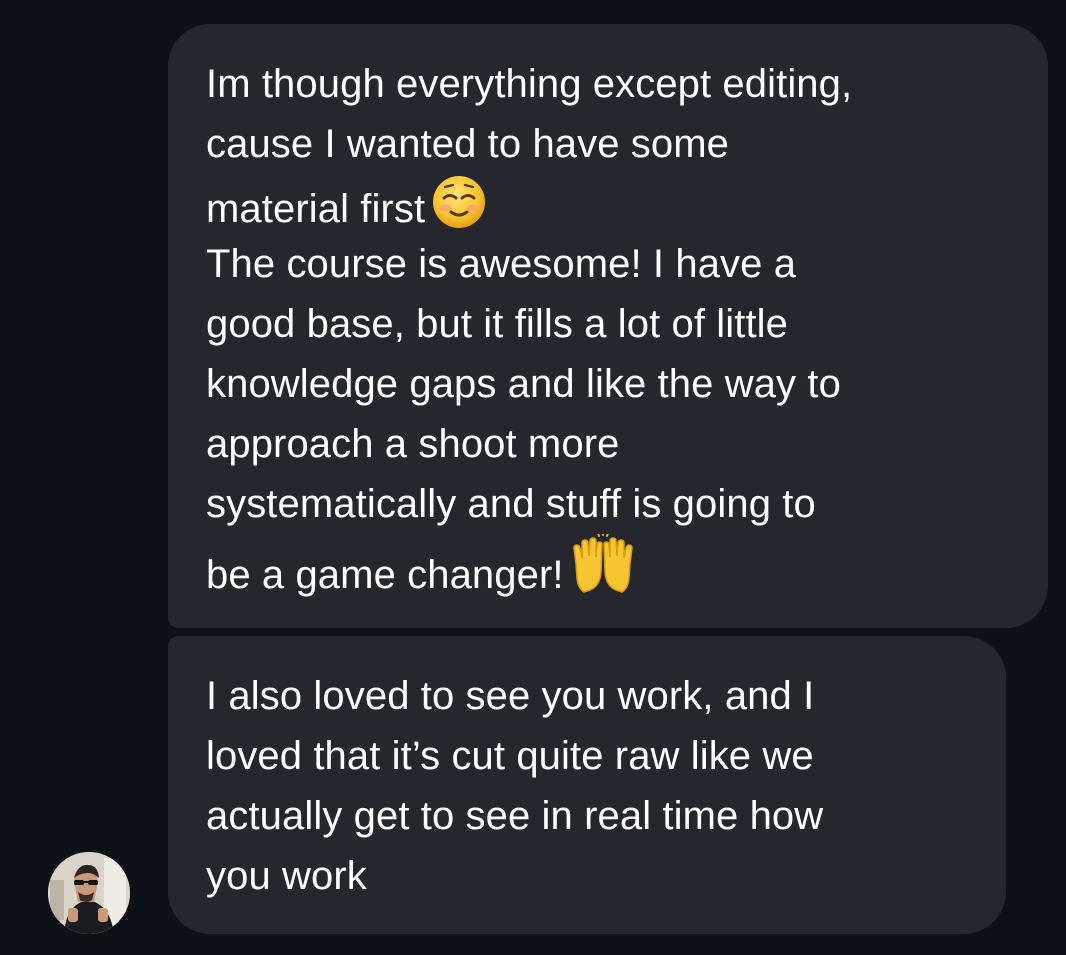  What do you see at coordinates (316, 209) in the screenshot?
I see `message-text: material first` at bounding box center [316, 209].